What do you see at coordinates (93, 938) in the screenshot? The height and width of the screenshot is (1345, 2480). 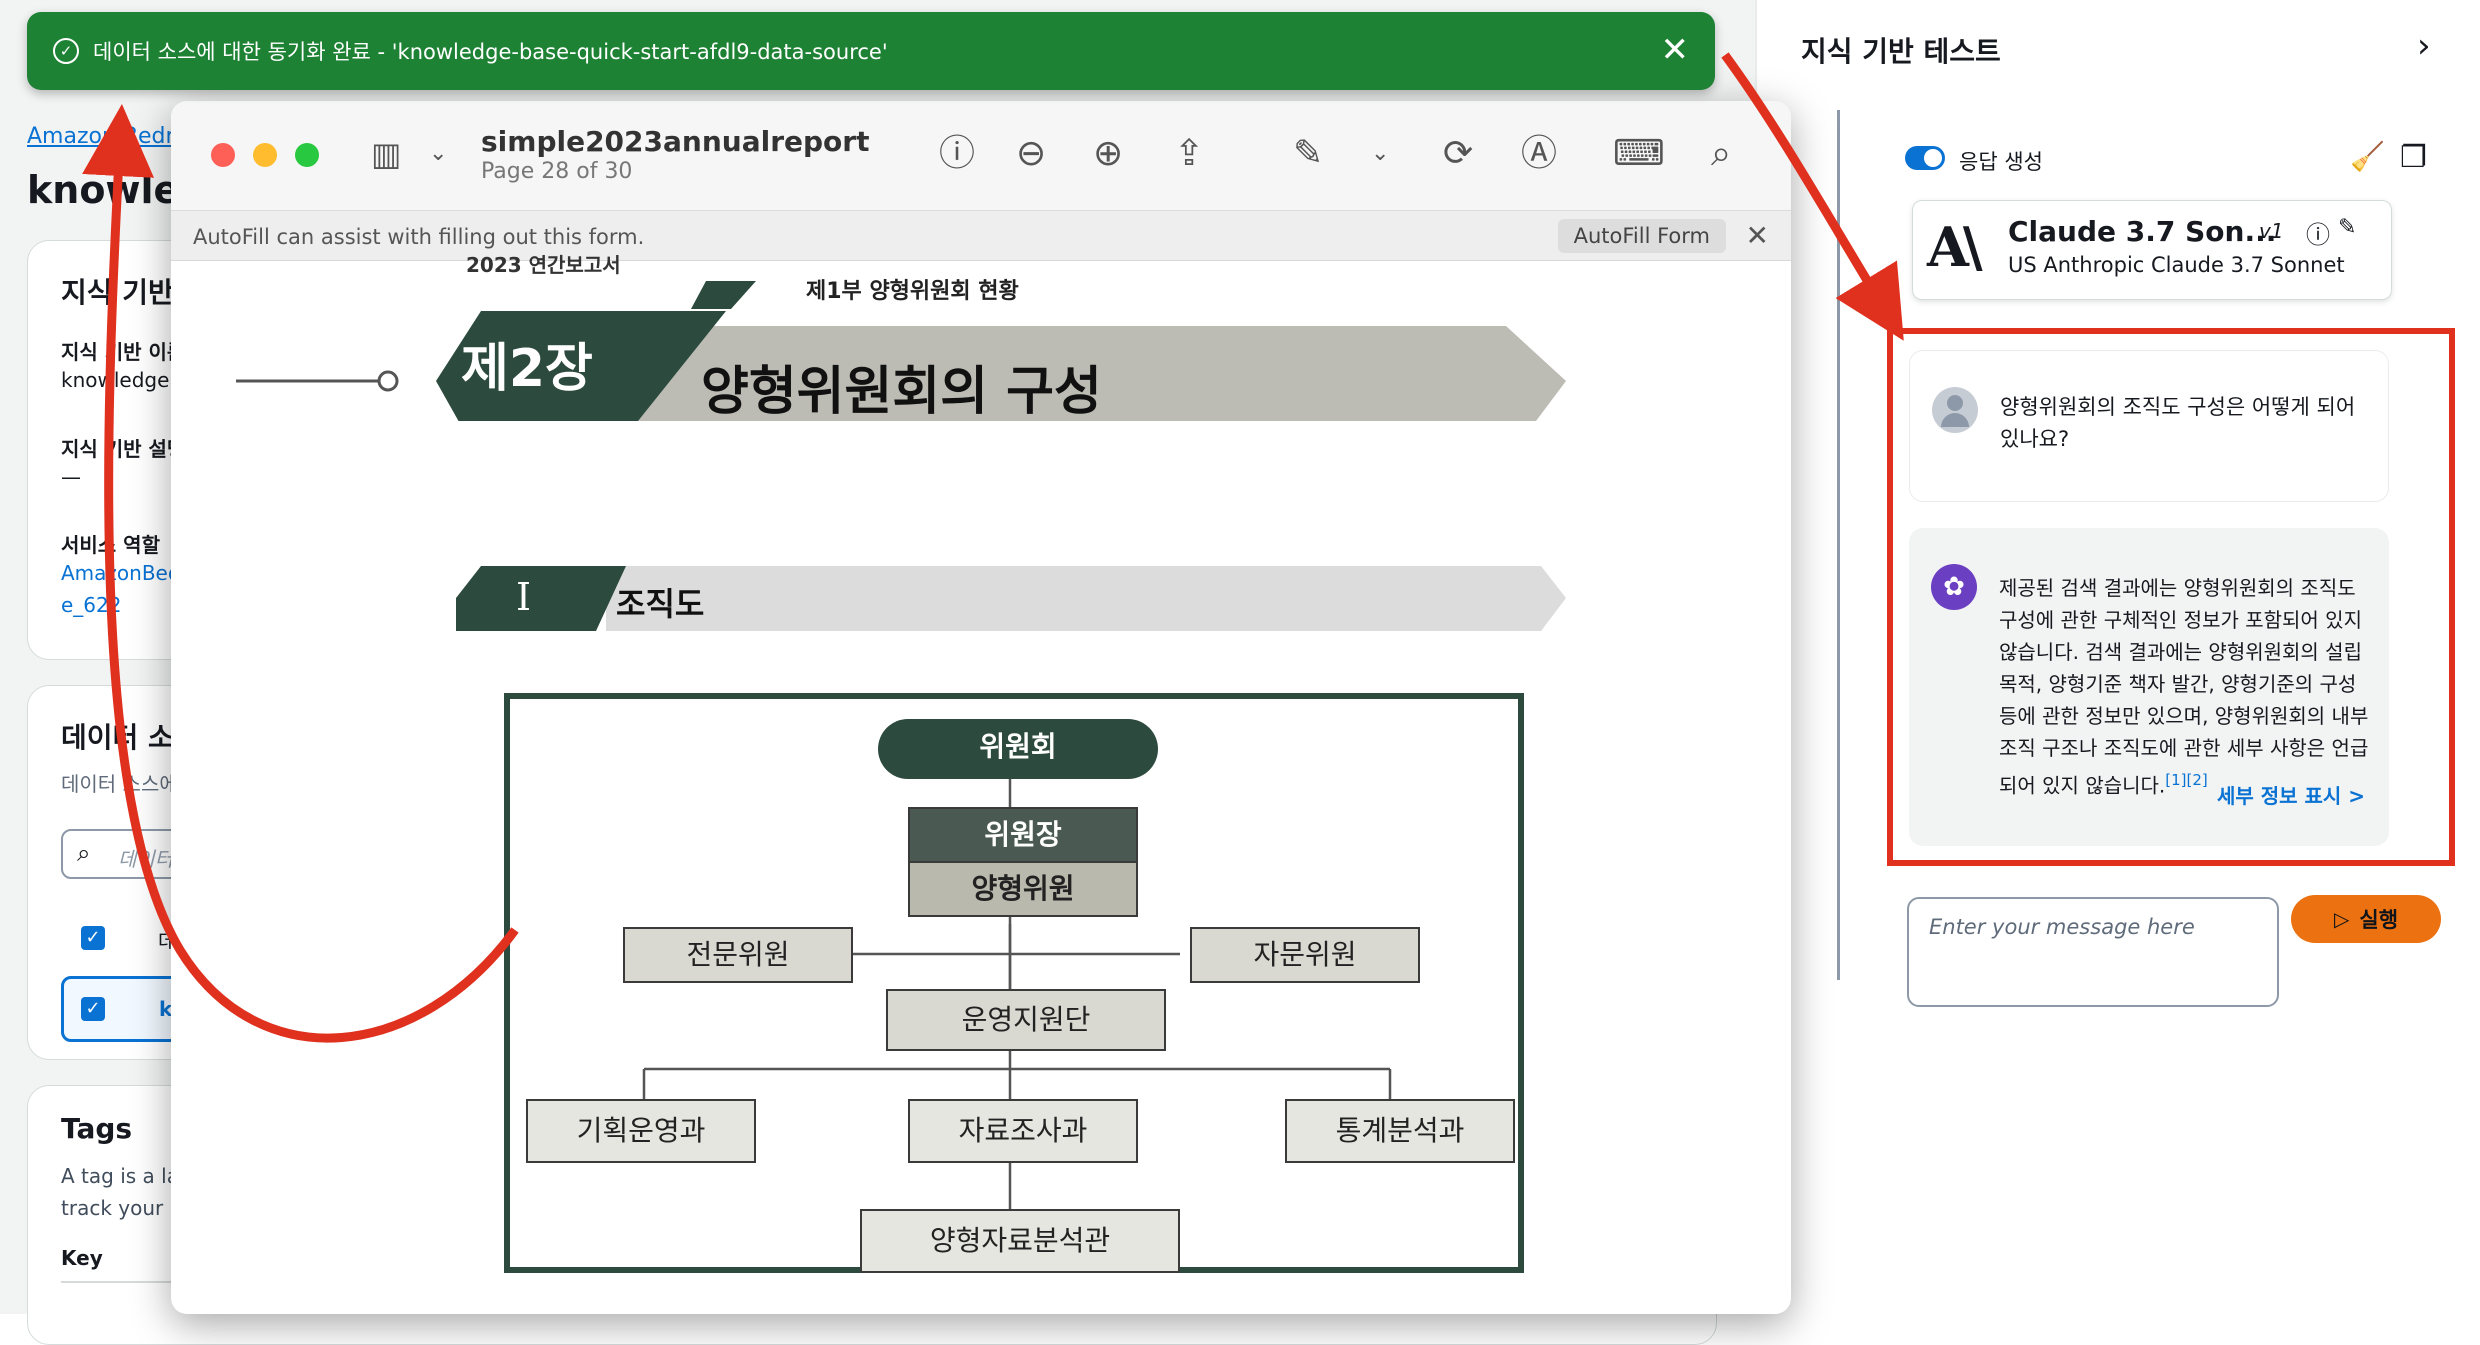 I see `select-all-checkbox: ✓` at bounding box center [93, 938].